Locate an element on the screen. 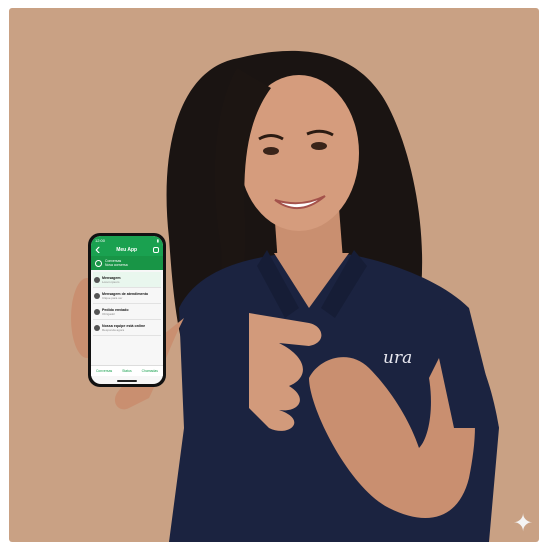 This screenshot has width=547, height=550. app-header: ‹ Meu App is located at coordinates (127, 250).